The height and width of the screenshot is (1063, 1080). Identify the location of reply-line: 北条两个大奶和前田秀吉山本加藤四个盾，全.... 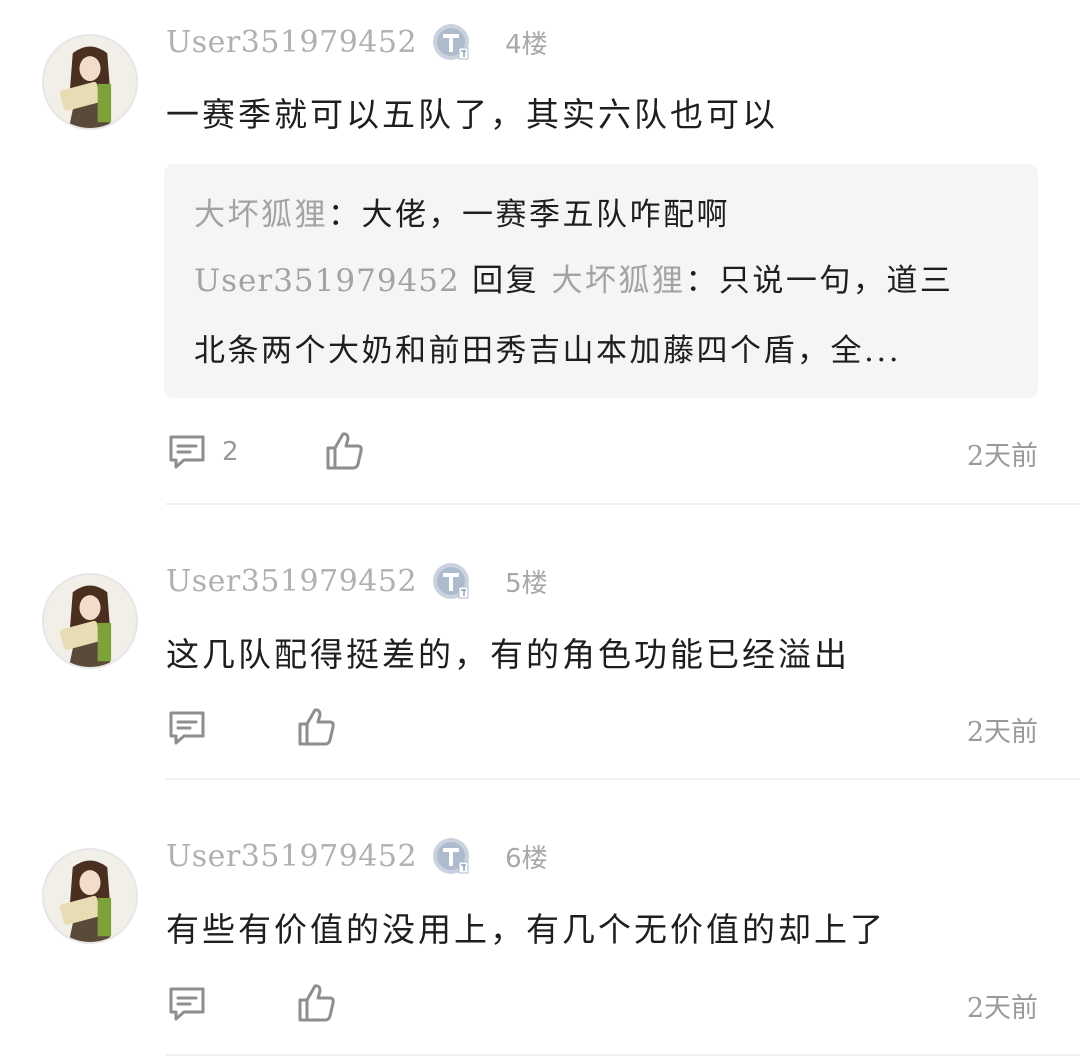
(601, 351).